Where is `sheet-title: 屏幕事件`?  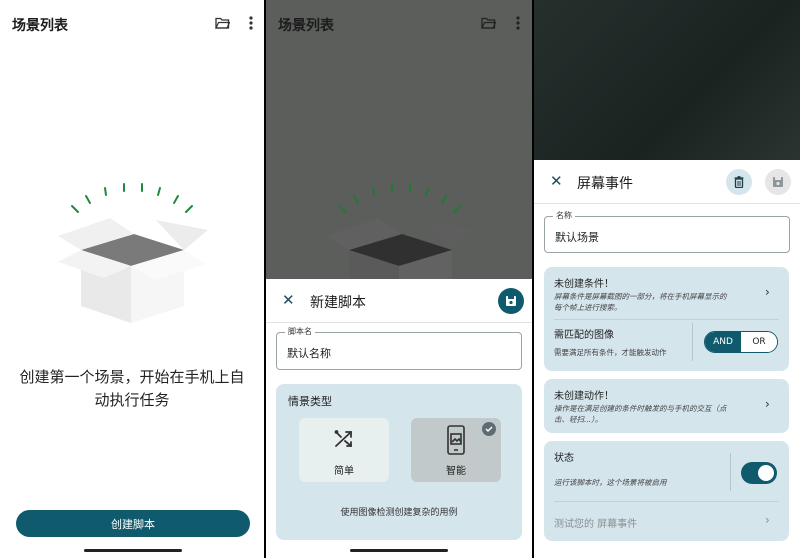
sheet-title: 屏幕事件 is located at coordinates (605, 184).